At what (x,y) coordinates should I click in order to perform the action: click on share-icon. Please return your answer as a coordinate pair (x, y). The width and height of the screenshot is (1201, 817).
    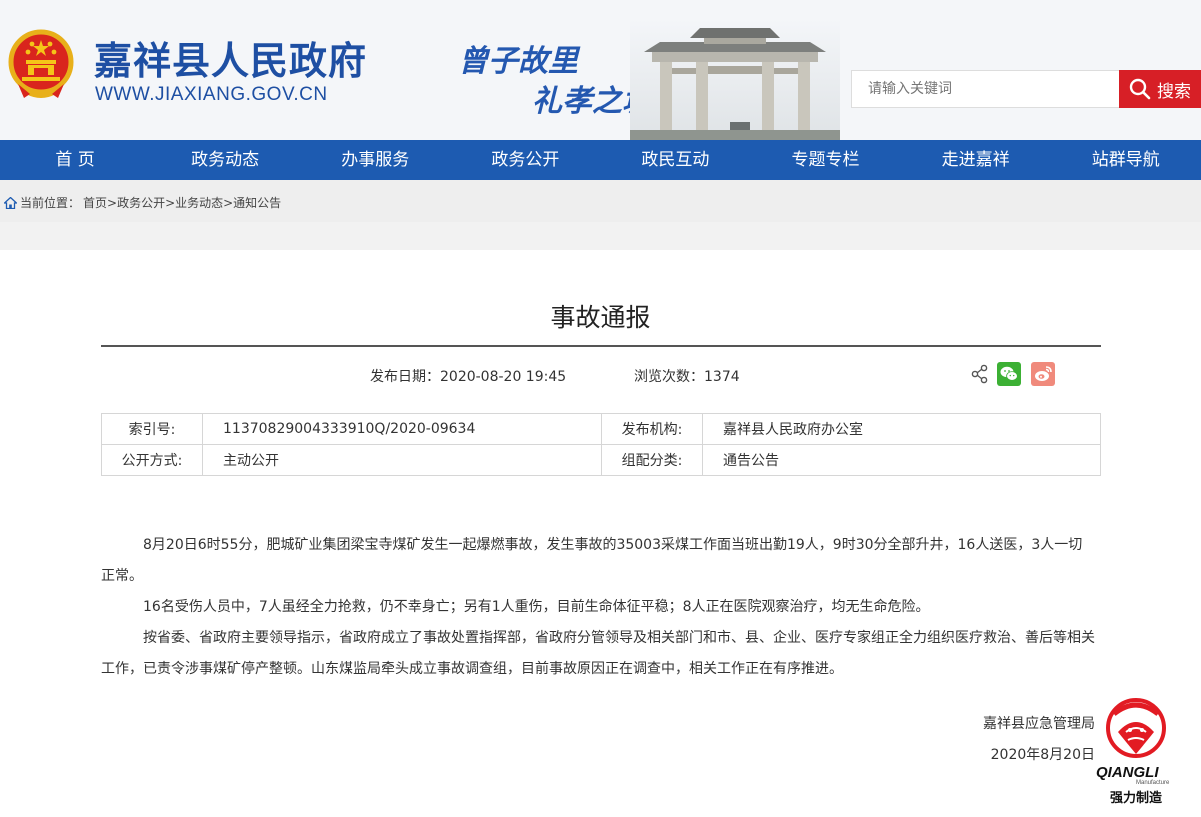
    Looking at the image, I should click on (980, 374).